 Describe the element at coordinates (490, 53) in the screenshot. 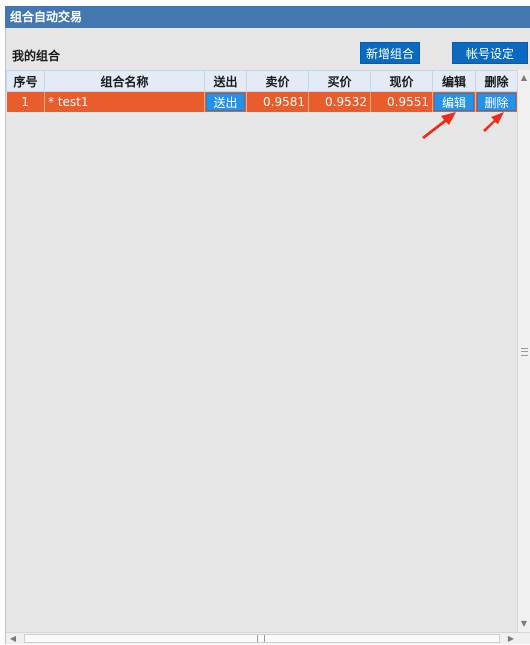

I see `account-settings-button: 帐号设定` at that location.